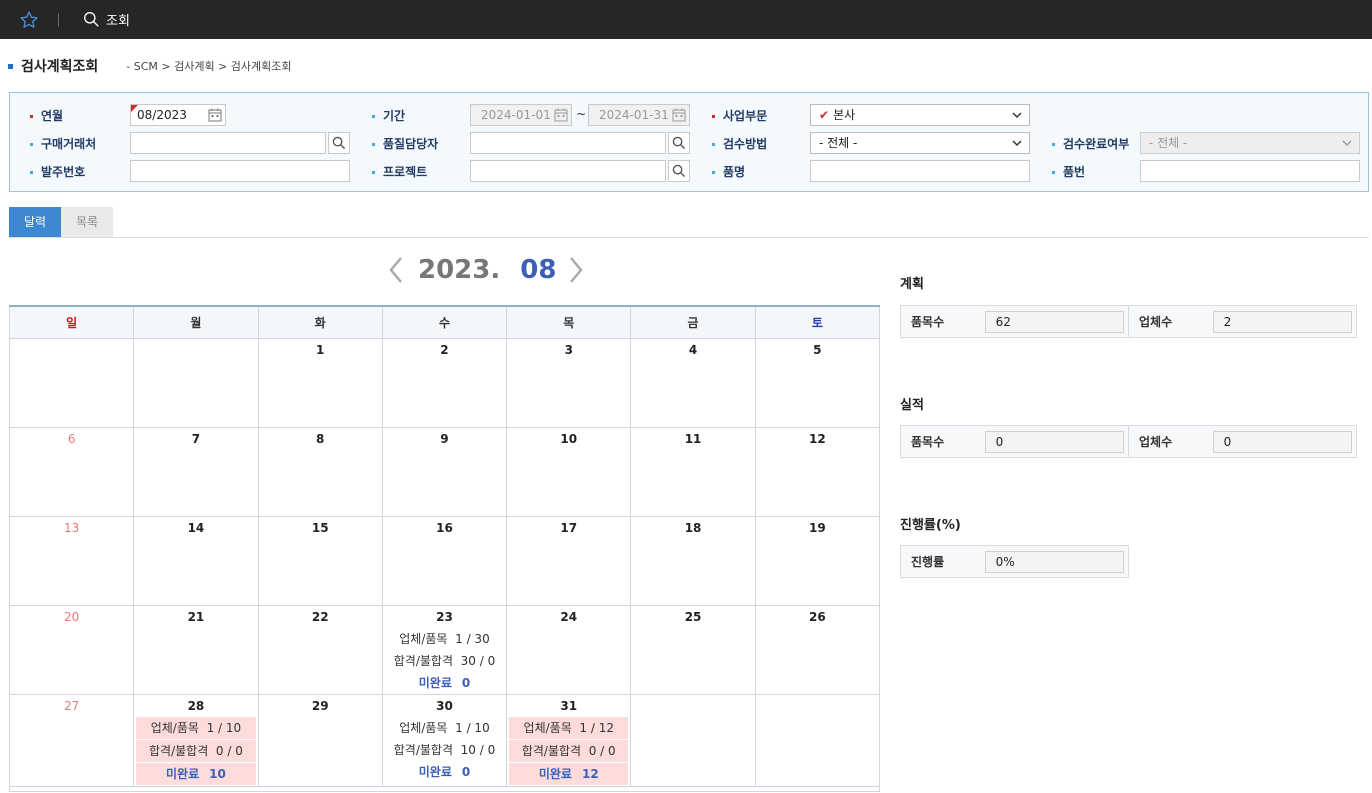 This screenshot has height=793, width=1372. Describe the element at coordinates (10, 66) in the screenshot. I see `title-marker-icon` at that location.